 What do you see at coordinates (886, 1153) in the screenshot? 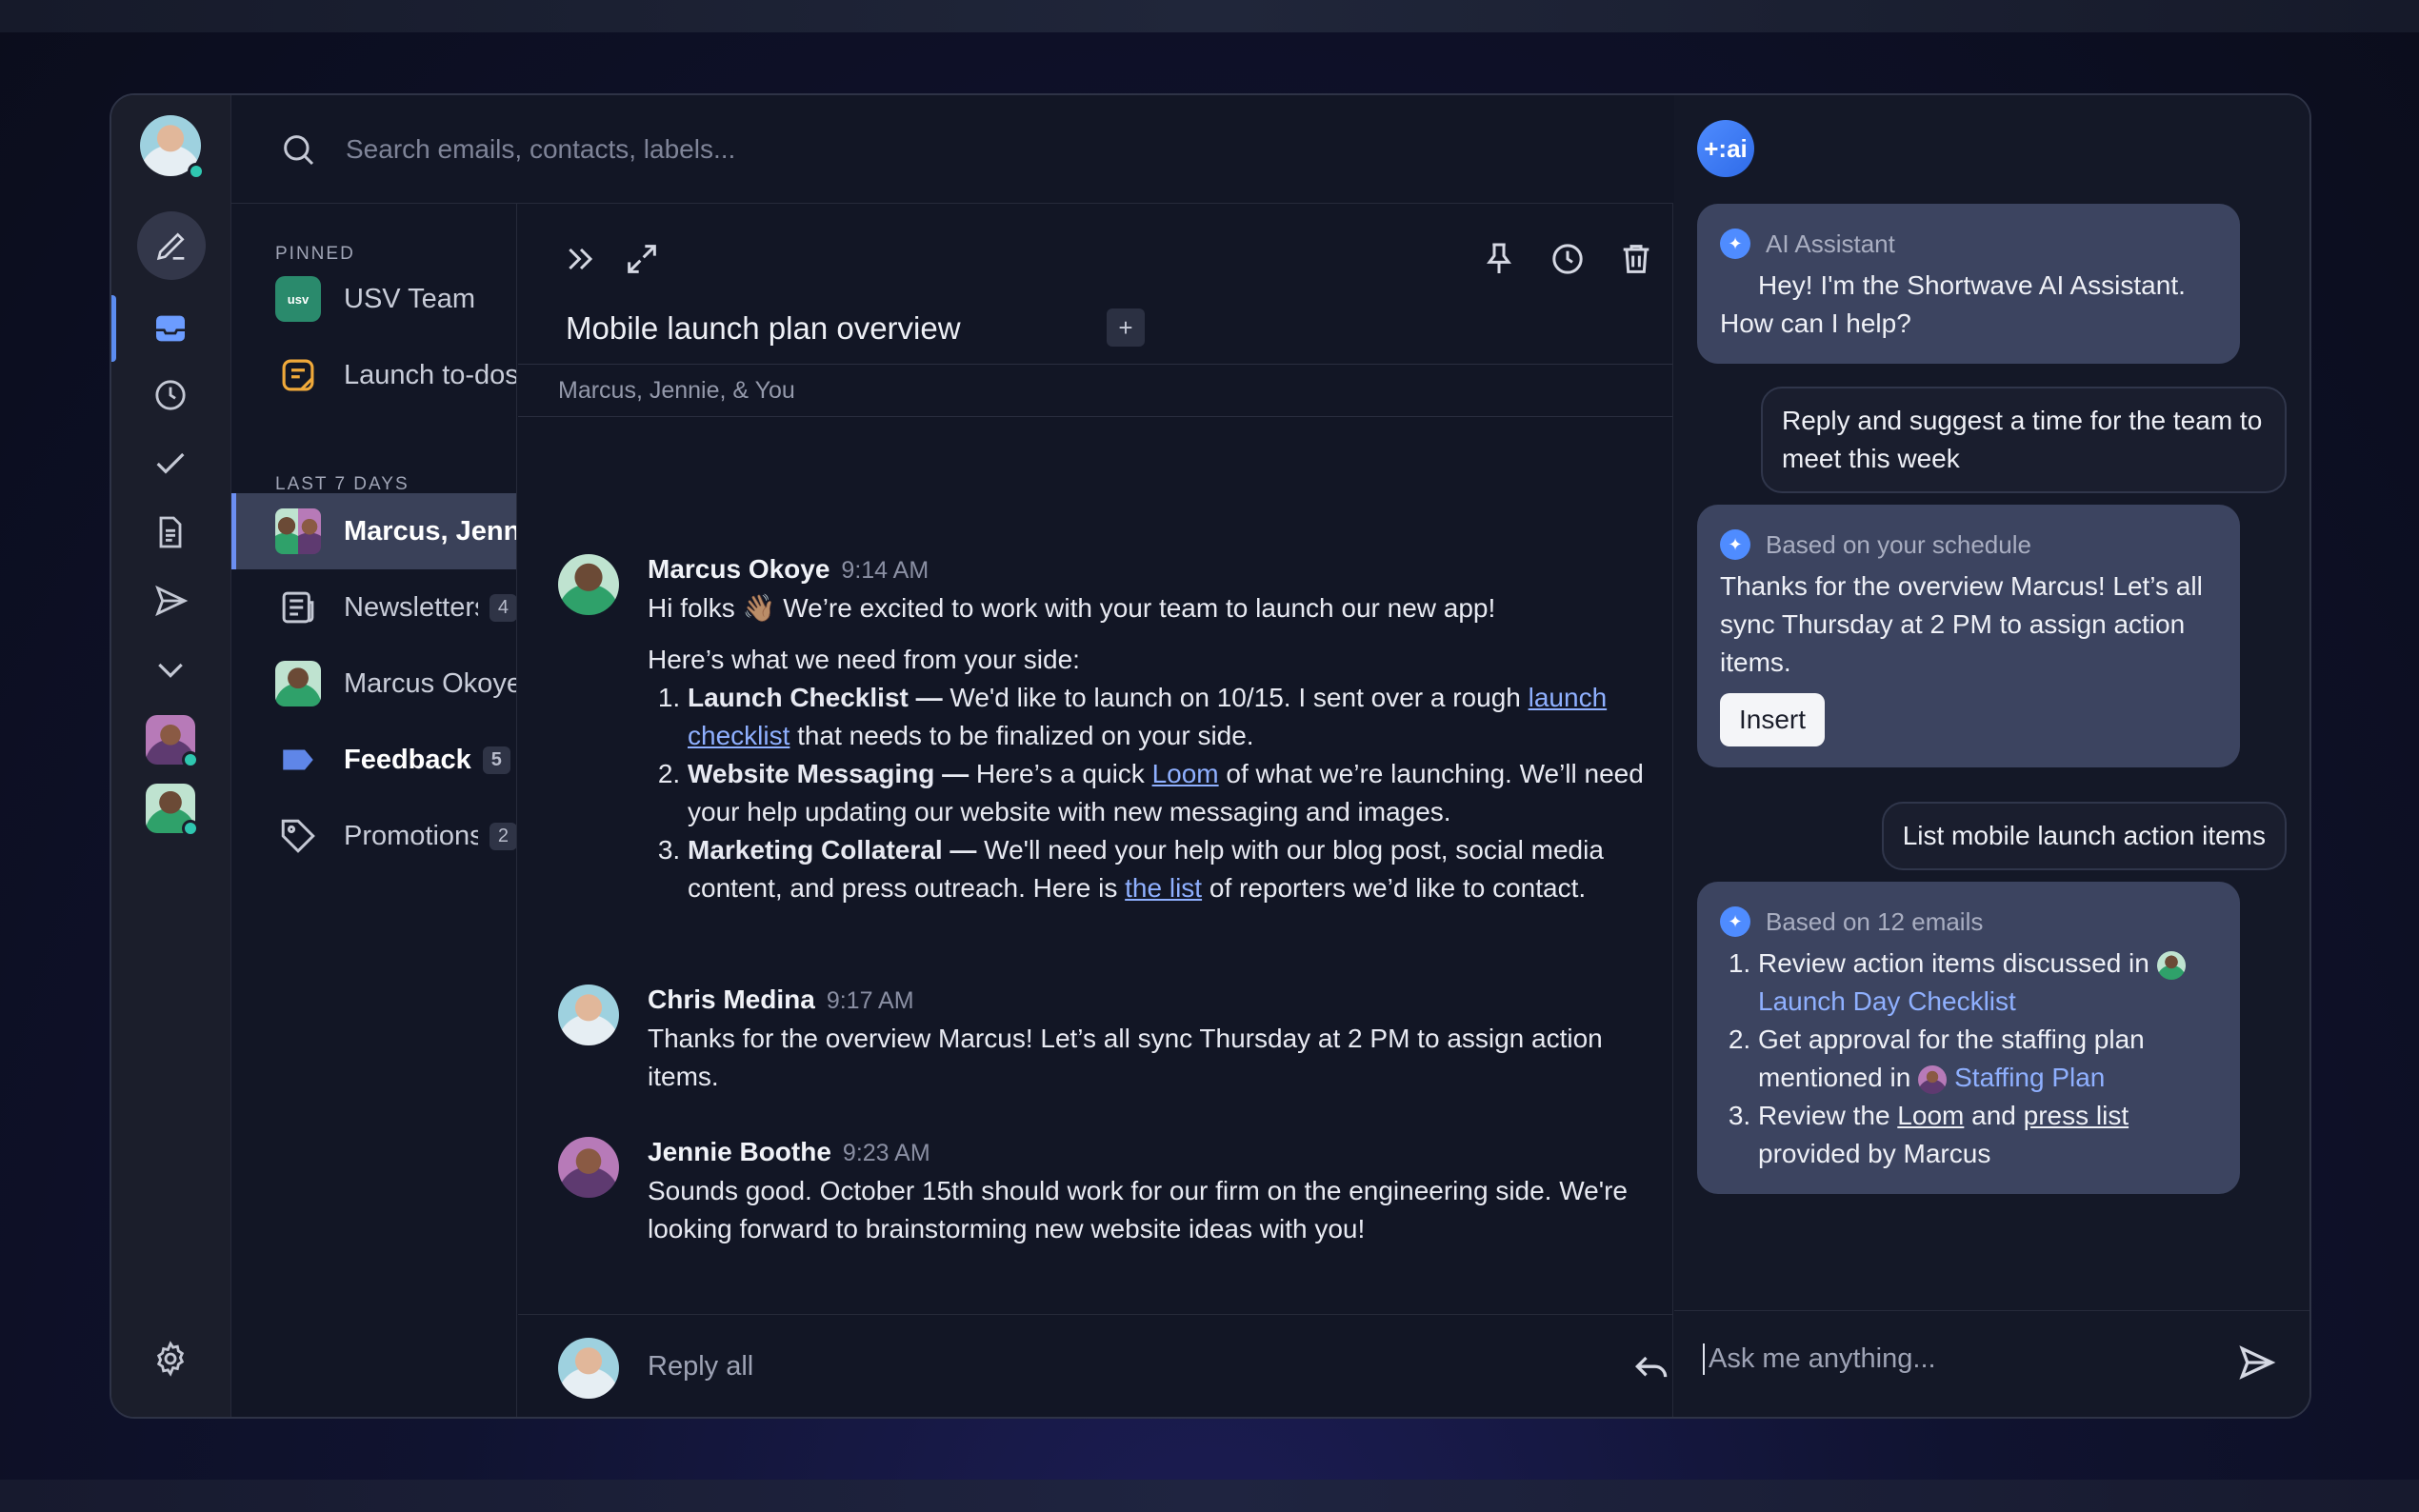
I see `message-time: 9:23 AM` at bounding box center [886, 1153].